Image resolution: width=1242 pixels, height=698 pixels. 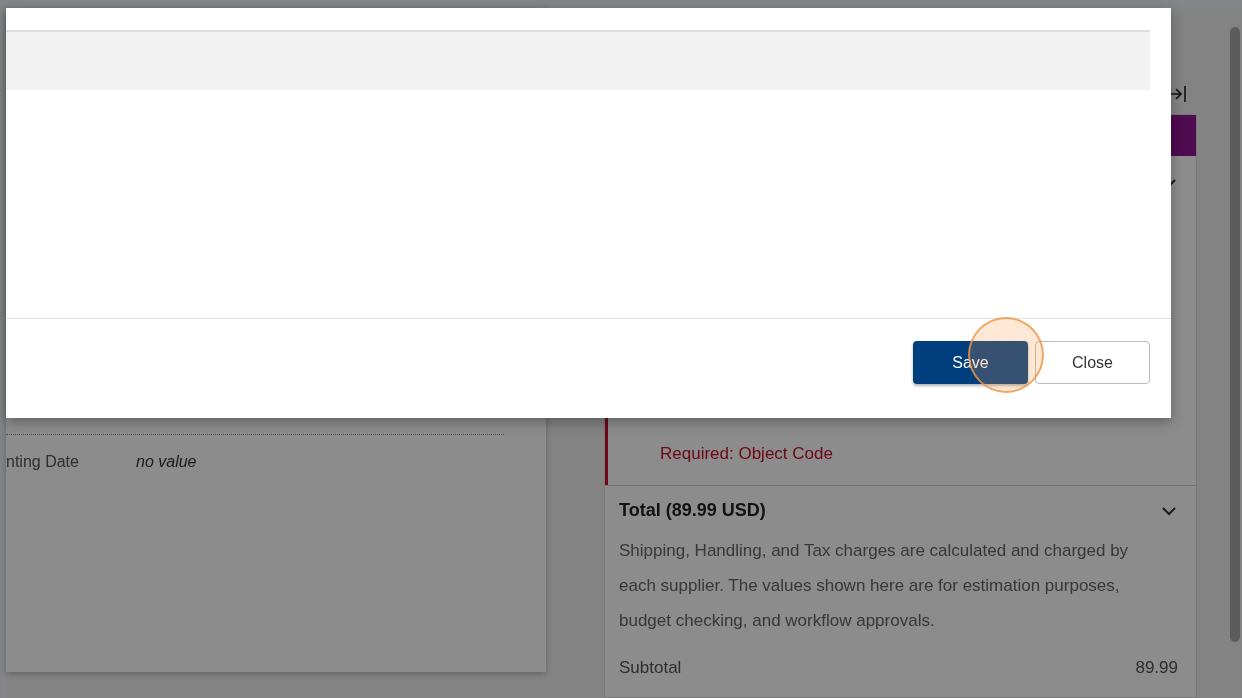 What do you see at coordinates (692, 510) in the screenshot?
I see `total-title: Total (89.99 USD)` at bounding box center [692, 510].